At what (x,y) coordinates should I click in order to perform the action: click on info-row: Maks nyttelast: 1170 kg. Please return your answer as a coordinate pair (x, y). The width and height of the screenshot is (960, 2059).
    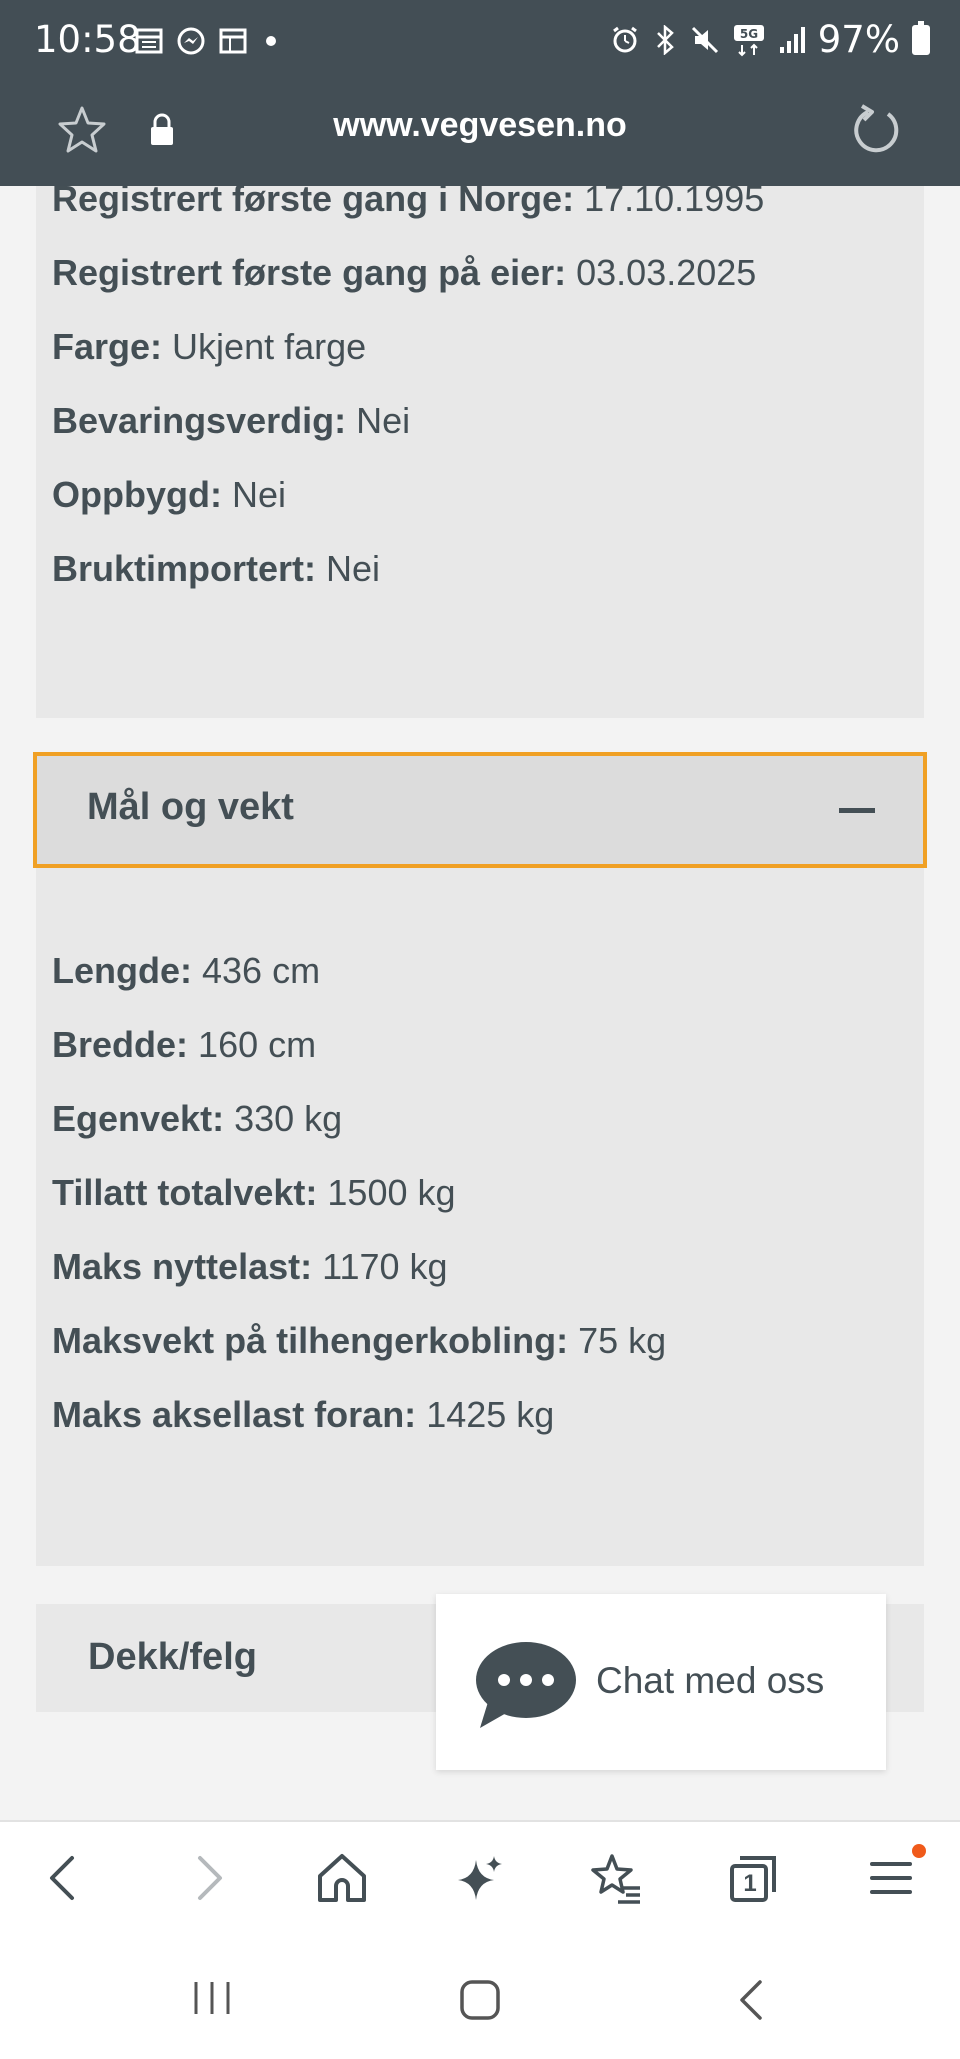
    Looking at the image, I should click on (250, 1266).